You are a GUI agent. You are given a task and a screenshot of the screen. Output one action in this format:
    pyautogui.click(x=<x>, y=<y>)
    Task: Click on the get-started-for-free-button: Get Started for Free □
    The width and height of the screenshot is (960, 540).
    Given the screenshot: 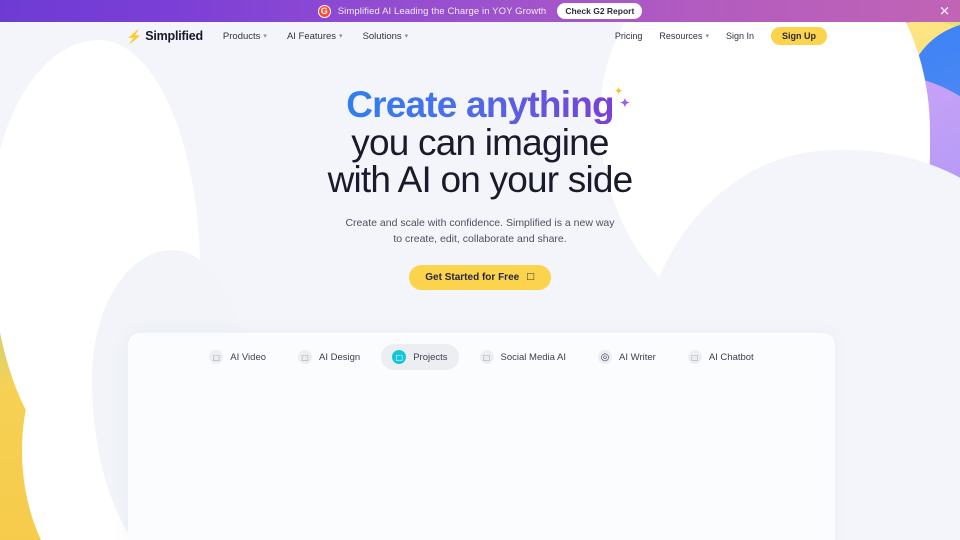 What is the action you would take?
    pyautogui.click(x=480, y=277)
    